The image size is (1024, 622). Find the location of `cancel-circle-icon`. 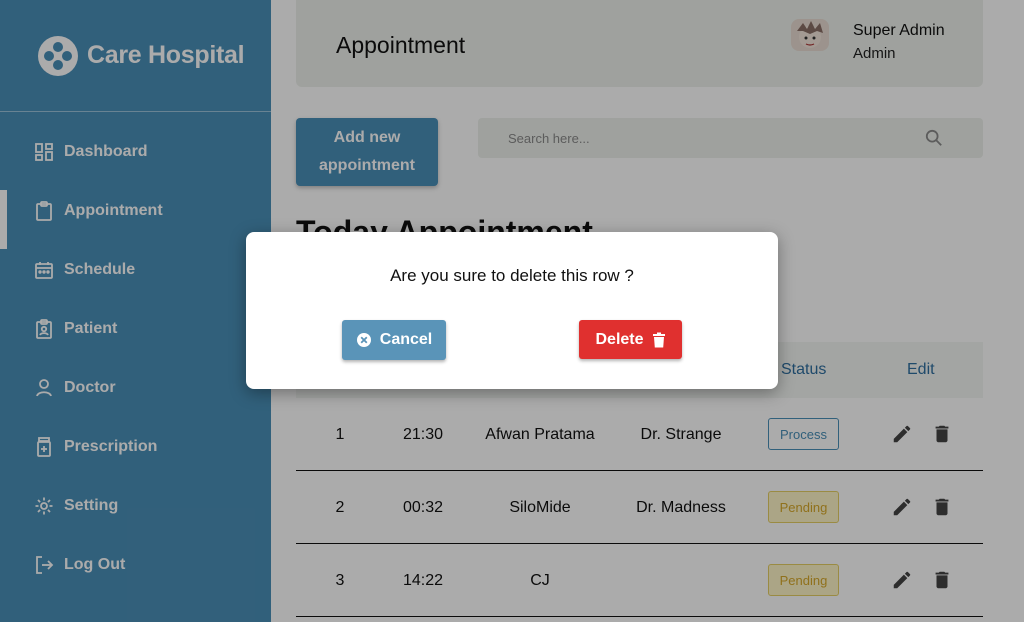

cancel-circle-icon is located at coordinates (363, 340).